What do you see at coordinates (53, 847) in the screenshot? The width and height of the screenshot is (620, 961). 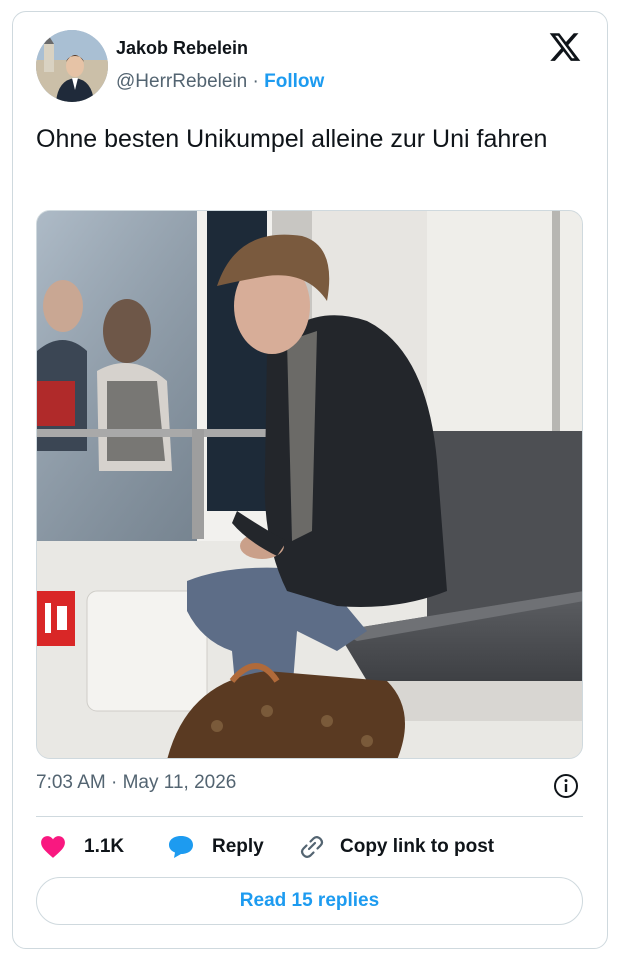 I see `heart-icon` at bounding box center [53, 847].